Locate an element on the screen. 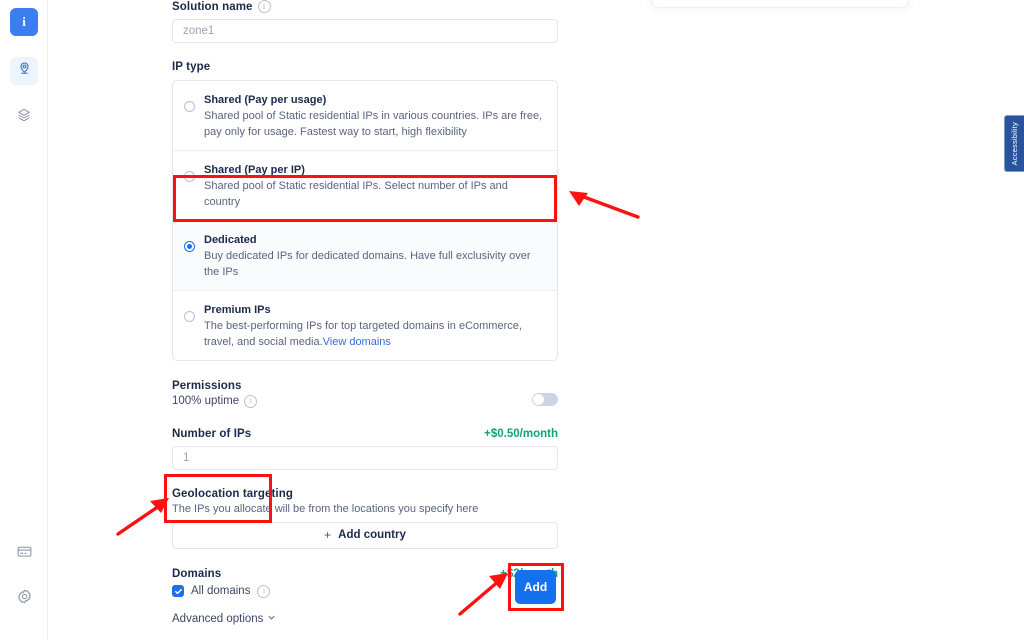 Image resolution: width=1024 pixels, height=640 pixels. all-domains-row: All domains i is located at coordinates (365, 591).